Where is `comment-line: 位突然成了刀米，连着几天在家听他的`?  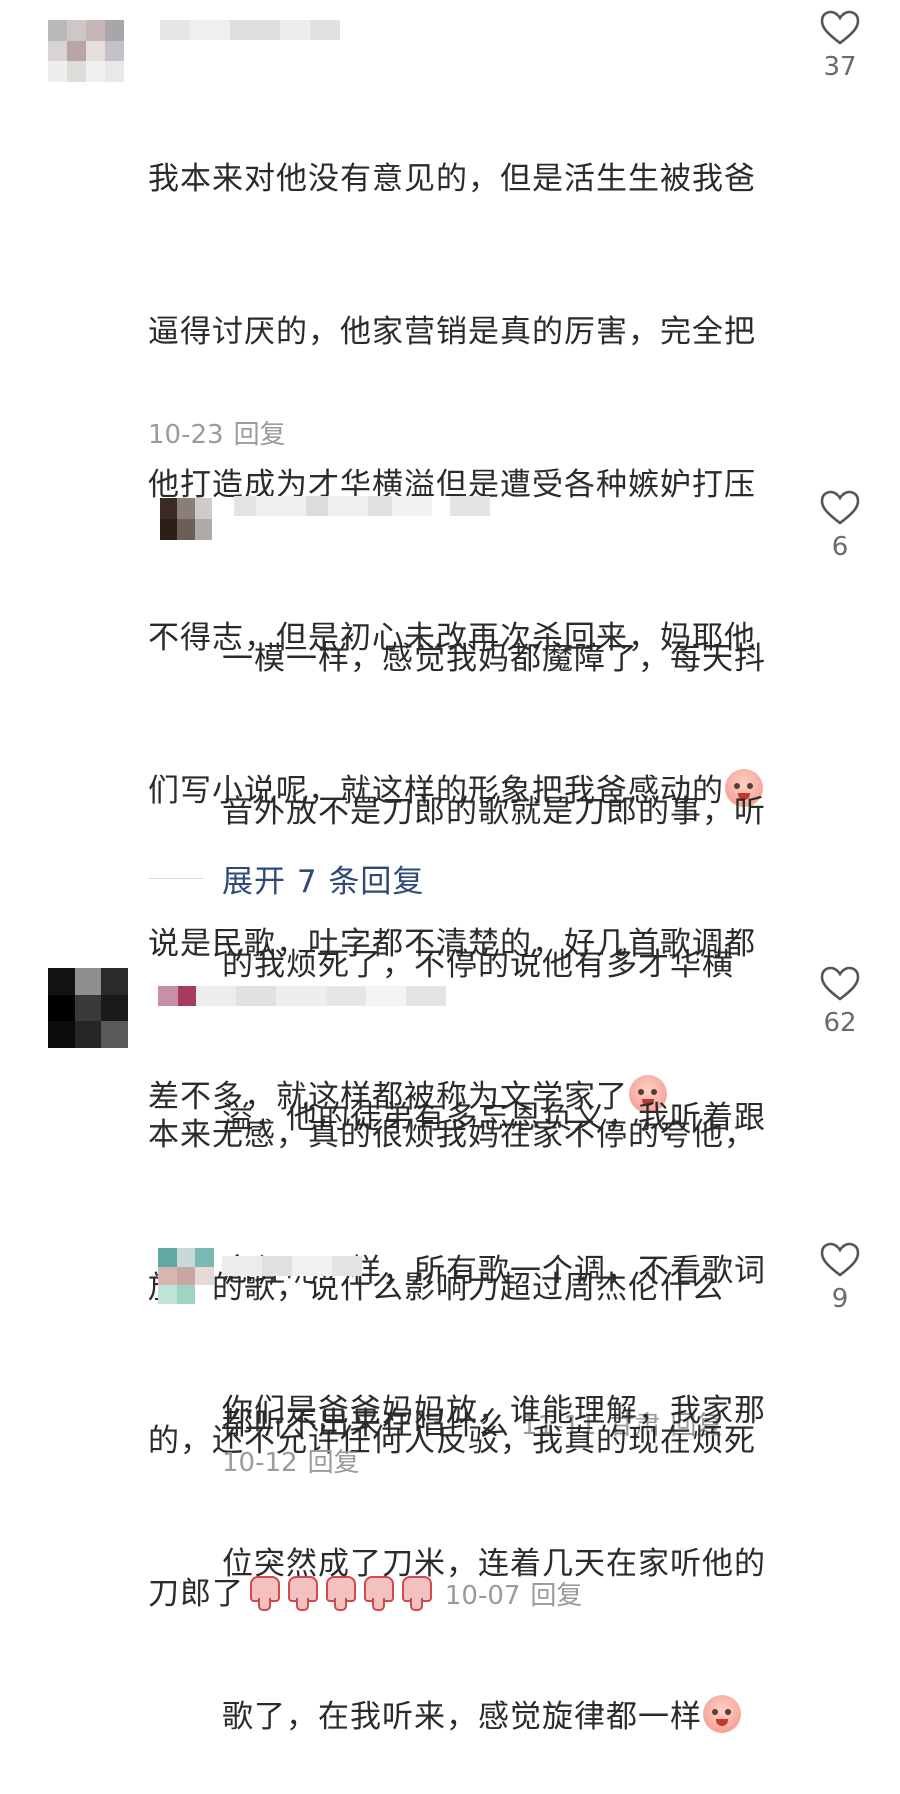 comment-line: 位突然成了刀米，连着几天在家听他的 is located at coordinates (494, 1564).